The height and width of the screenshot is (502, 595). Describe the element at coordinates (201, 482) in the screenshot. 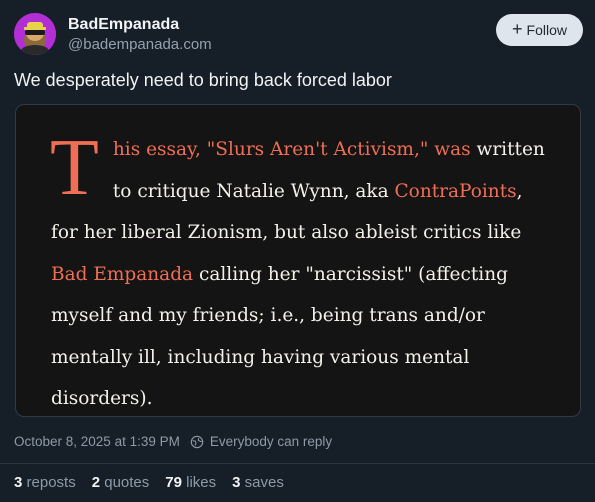

I see `likes-label: likes` at that location.